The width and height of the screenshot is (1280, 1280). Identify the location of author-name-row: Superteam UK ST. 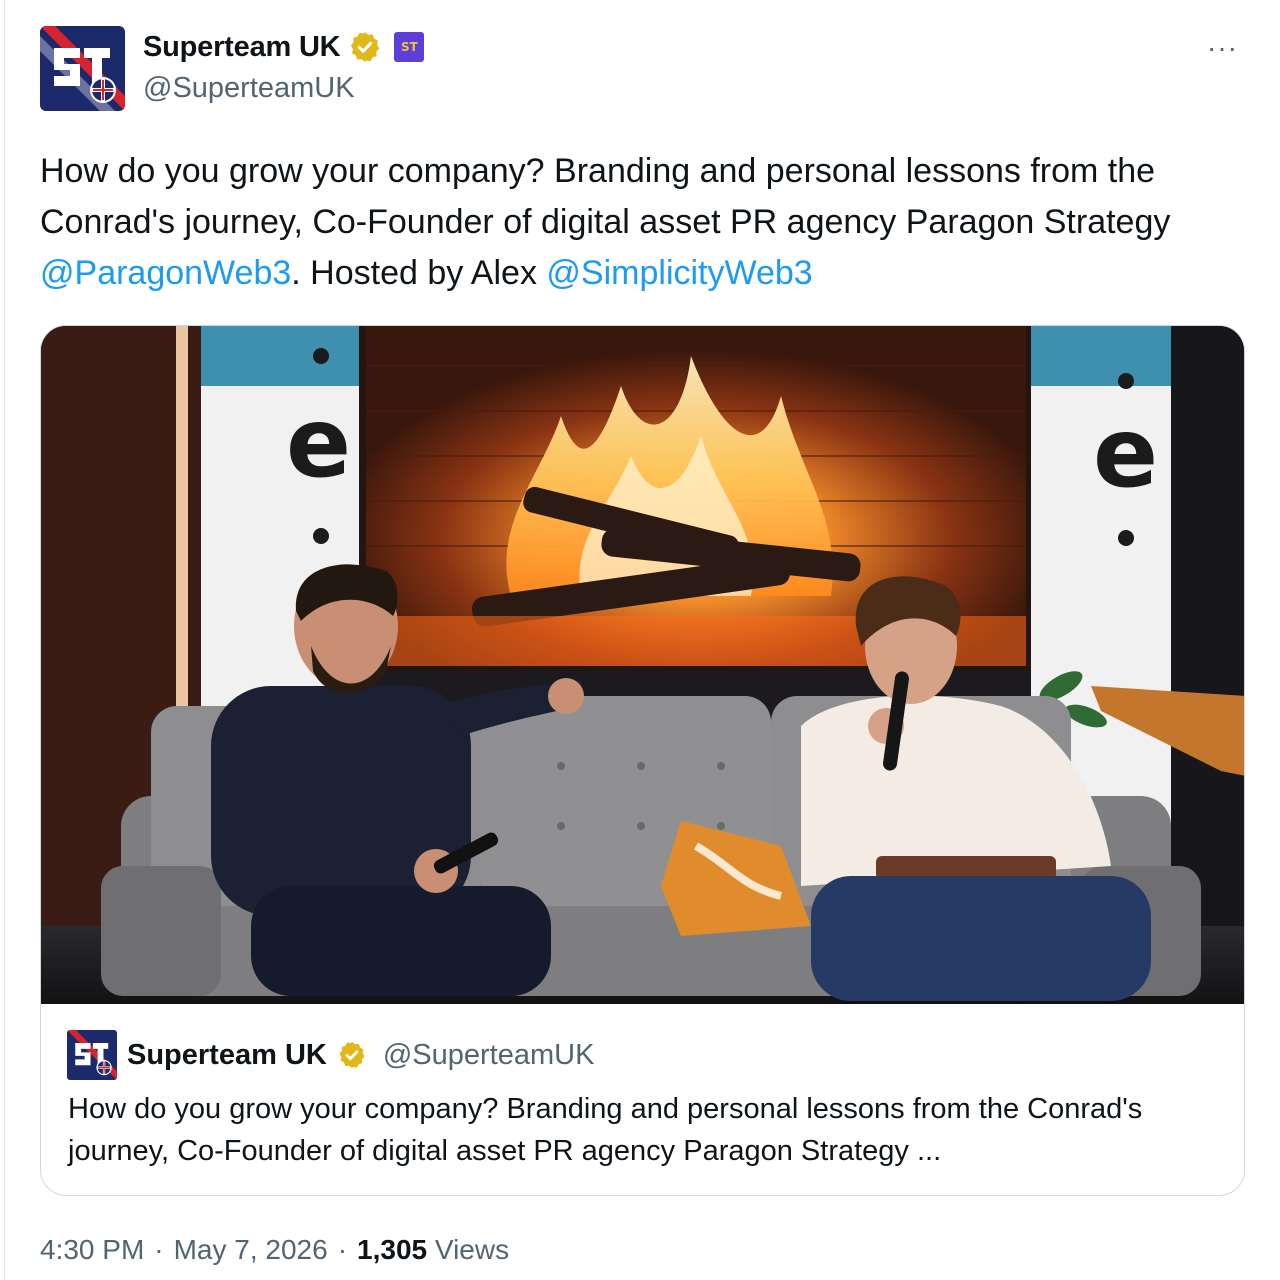
(284, 47).